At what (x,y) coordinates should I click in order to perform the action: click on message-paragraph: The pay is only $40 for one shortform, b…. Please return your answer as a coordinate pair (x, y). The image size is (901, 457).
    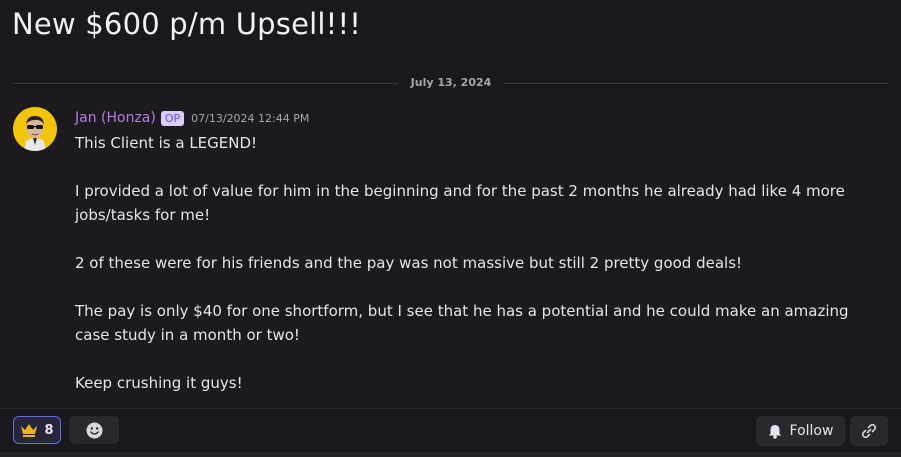
    Looking at the image, I should click on (462, 323).